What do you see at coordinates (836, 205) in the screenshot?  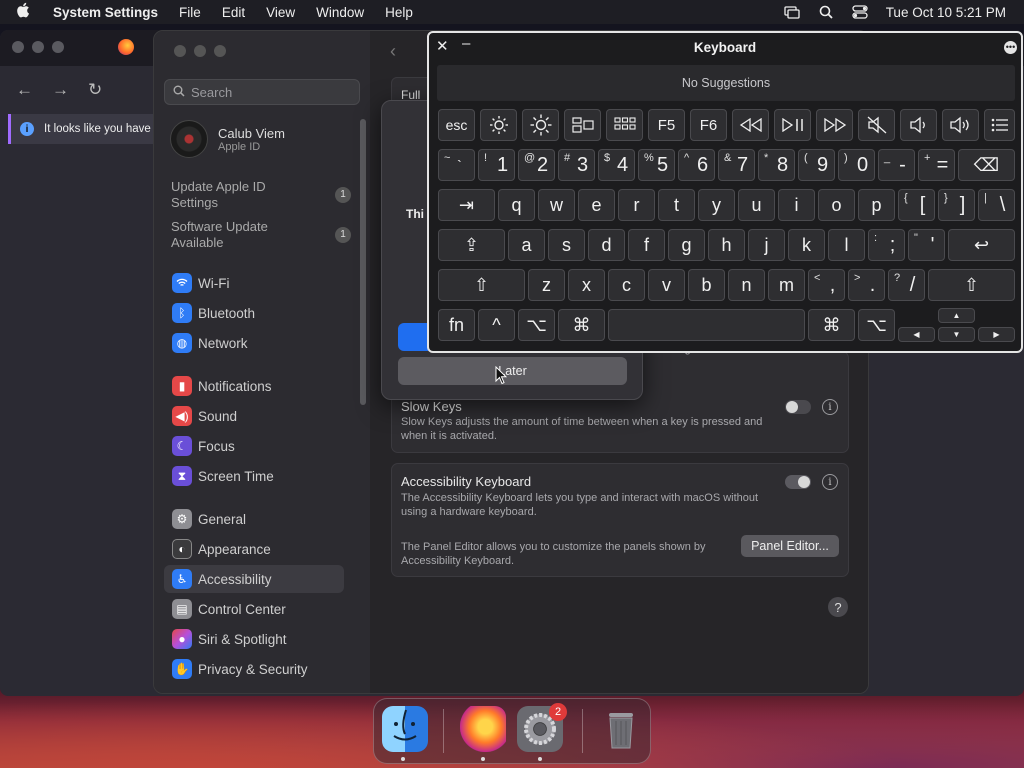 I see `key-o: o` at bounding box center [836, 205].